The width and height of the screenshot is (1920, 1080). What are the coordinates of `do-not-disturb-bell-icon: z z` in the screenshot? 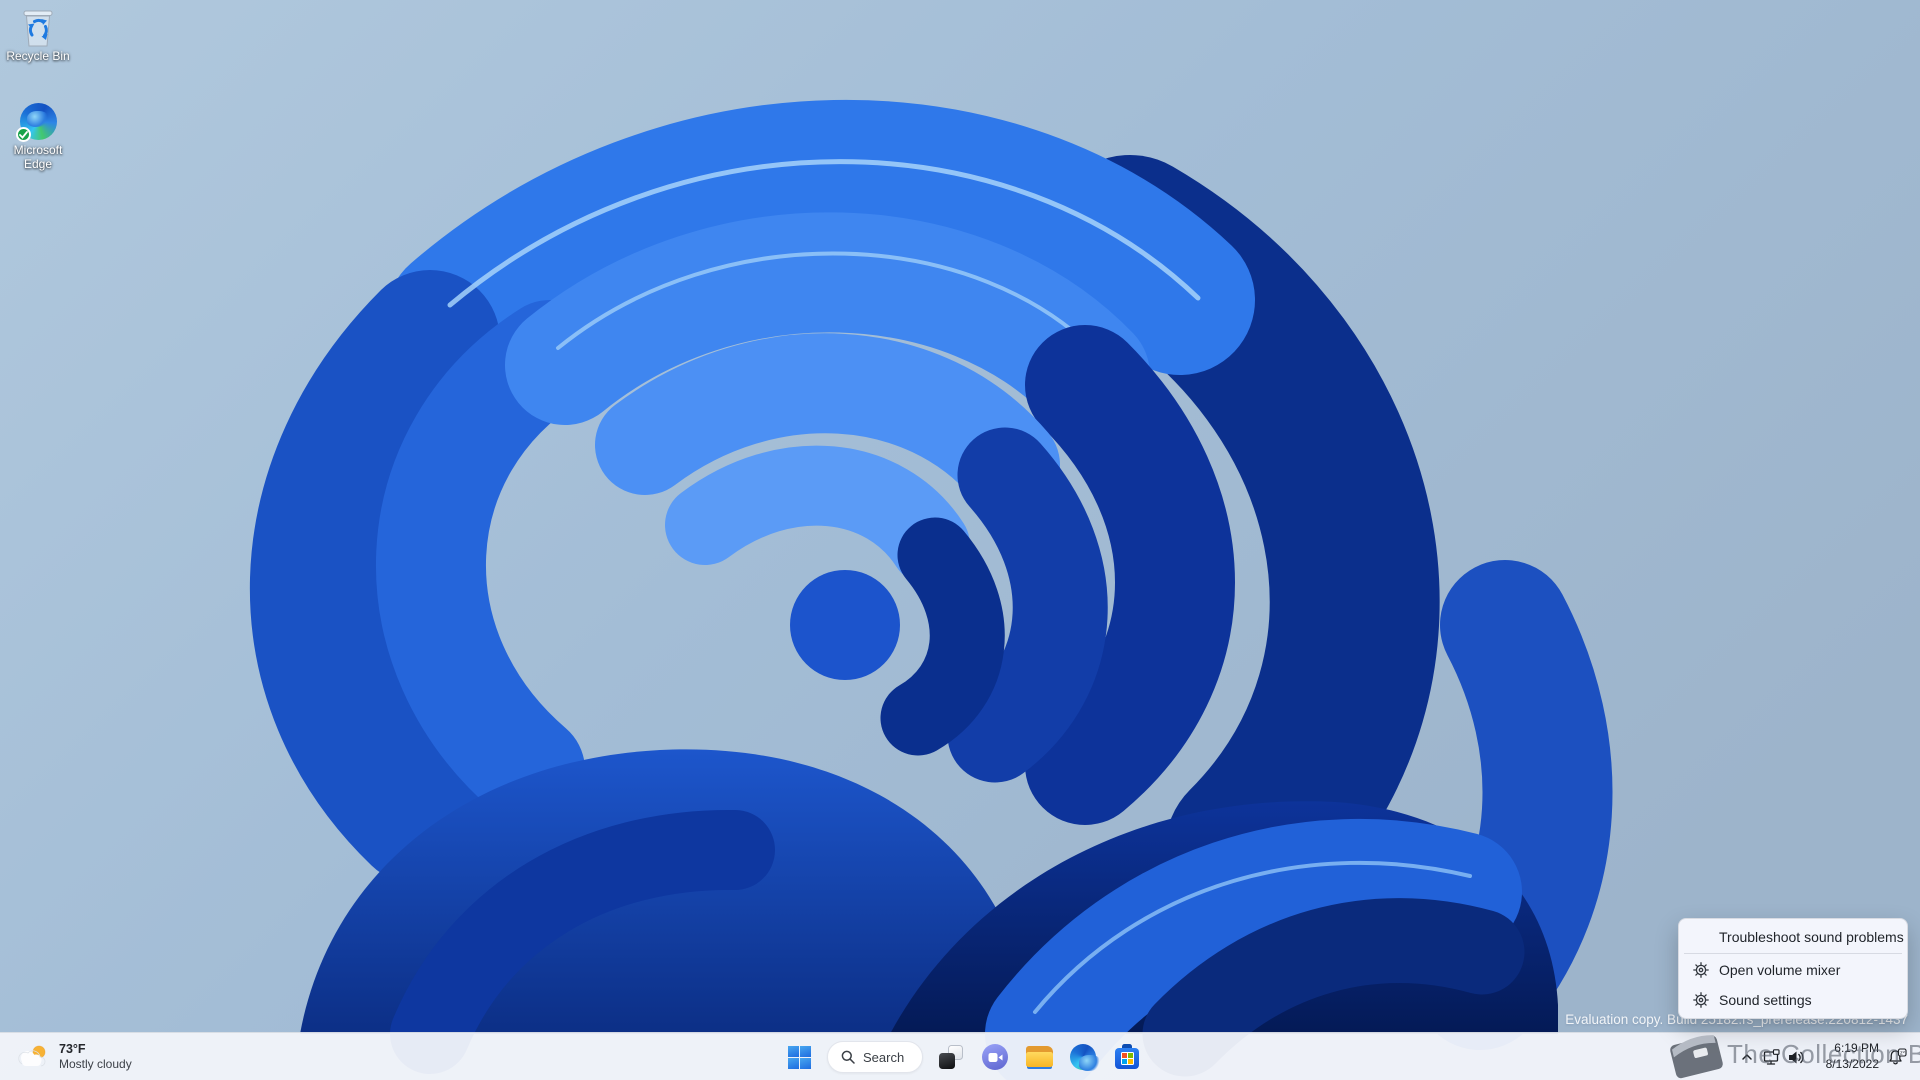 It's located at (1898, 1055).